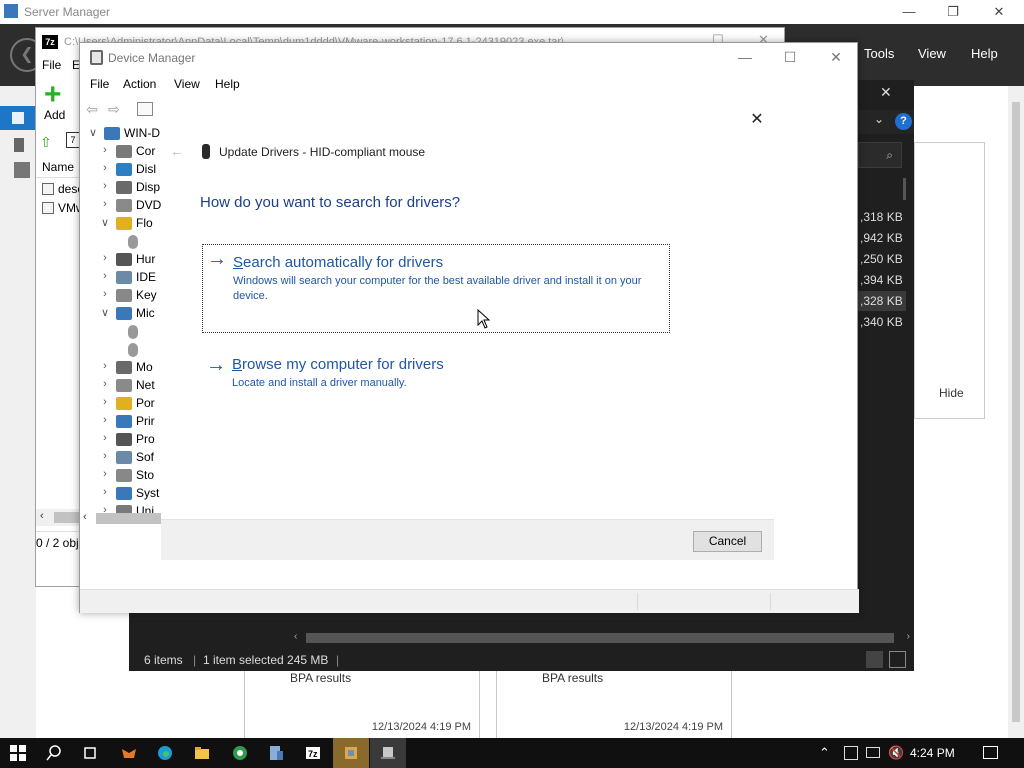  Describe the element at coordinates (46, 142) in the screenshot. I see `up-folder-icon: ⇧` at that location.